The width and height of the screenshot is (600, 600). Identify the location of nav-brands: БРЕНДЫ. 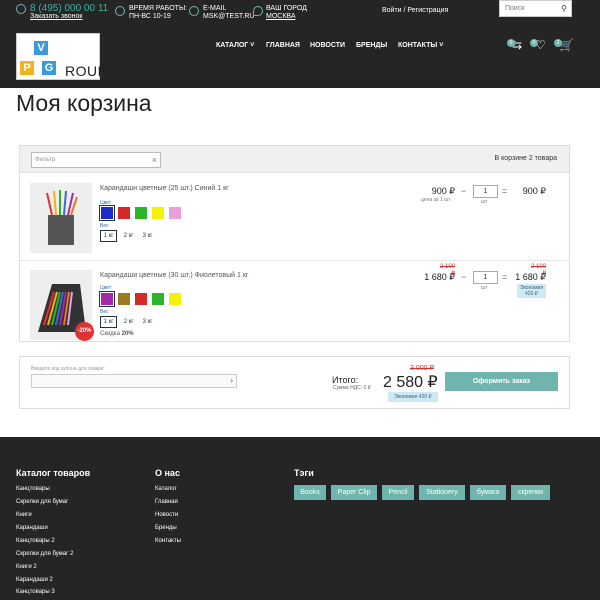
(371, 45).